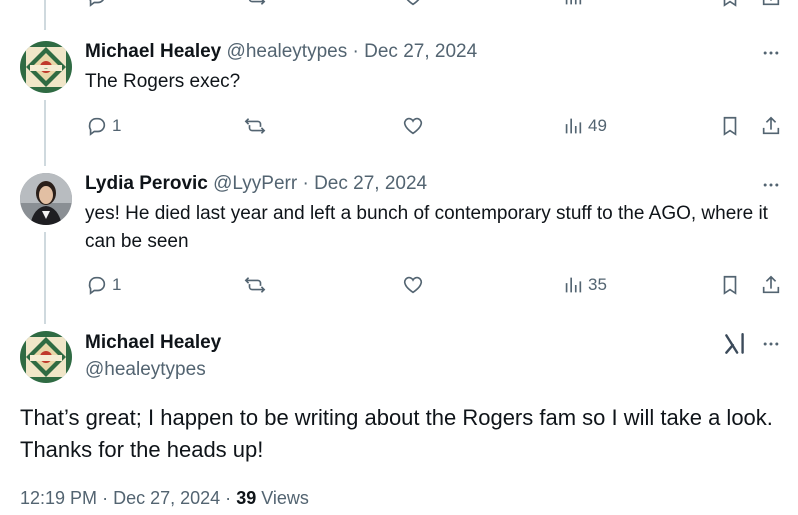 This screenshot has height=515, width=798. What do you see at coordinates (163, 81) in the screenshot?
I see `tweet-text: The Rogers exec?` at bounding box center [163, 81].